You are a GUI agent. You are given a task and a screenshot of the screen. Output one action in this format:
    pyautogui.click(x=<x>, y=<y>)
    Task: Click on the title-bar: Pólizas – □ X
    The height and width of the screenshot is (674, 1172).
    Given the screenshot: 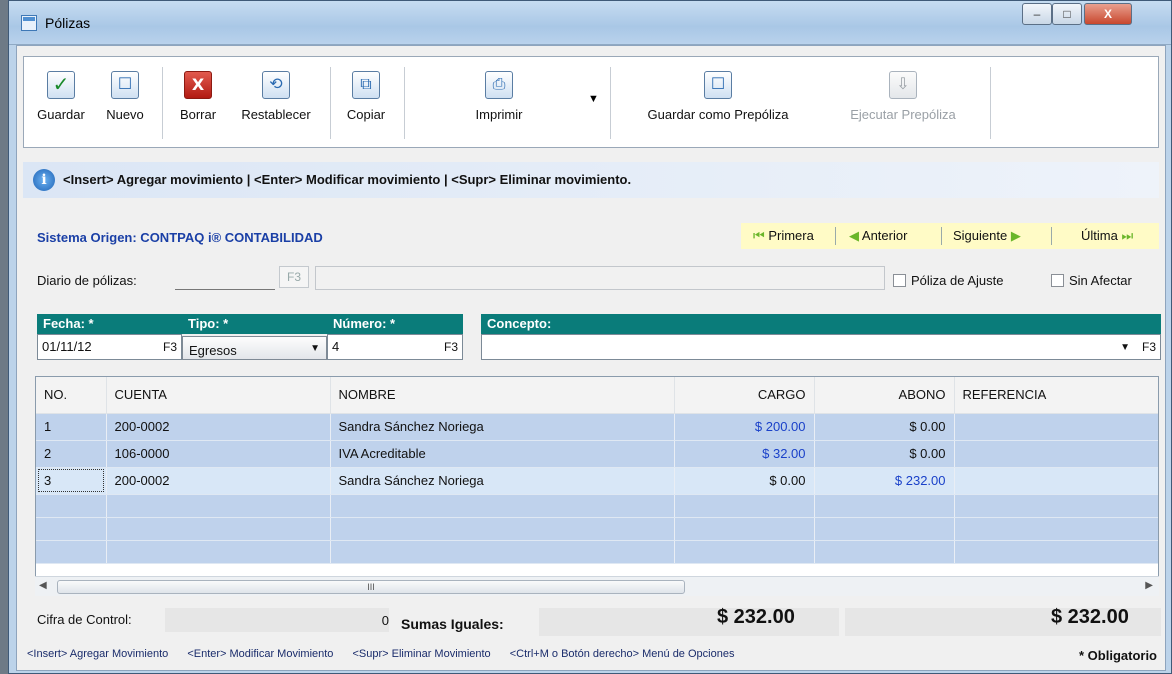 What is the action you would take?
    pyautogui.click(x=590, y=23)
    